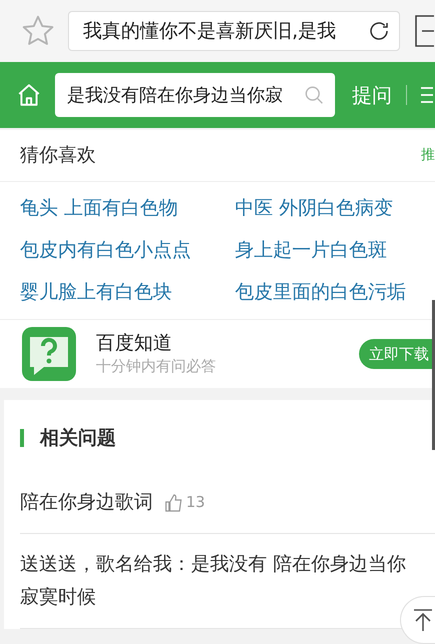  I want to click on title-accent-bar, so click(22, 438).